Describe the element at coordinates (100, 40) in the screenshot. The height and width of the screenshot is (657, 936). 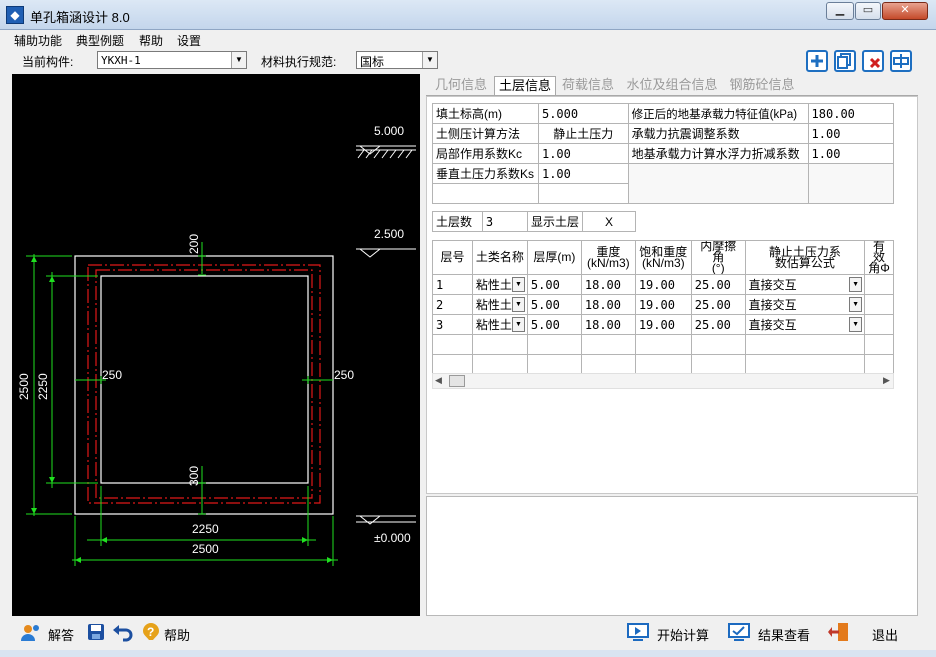
I see `menu-examples: 典型例题` at that location.